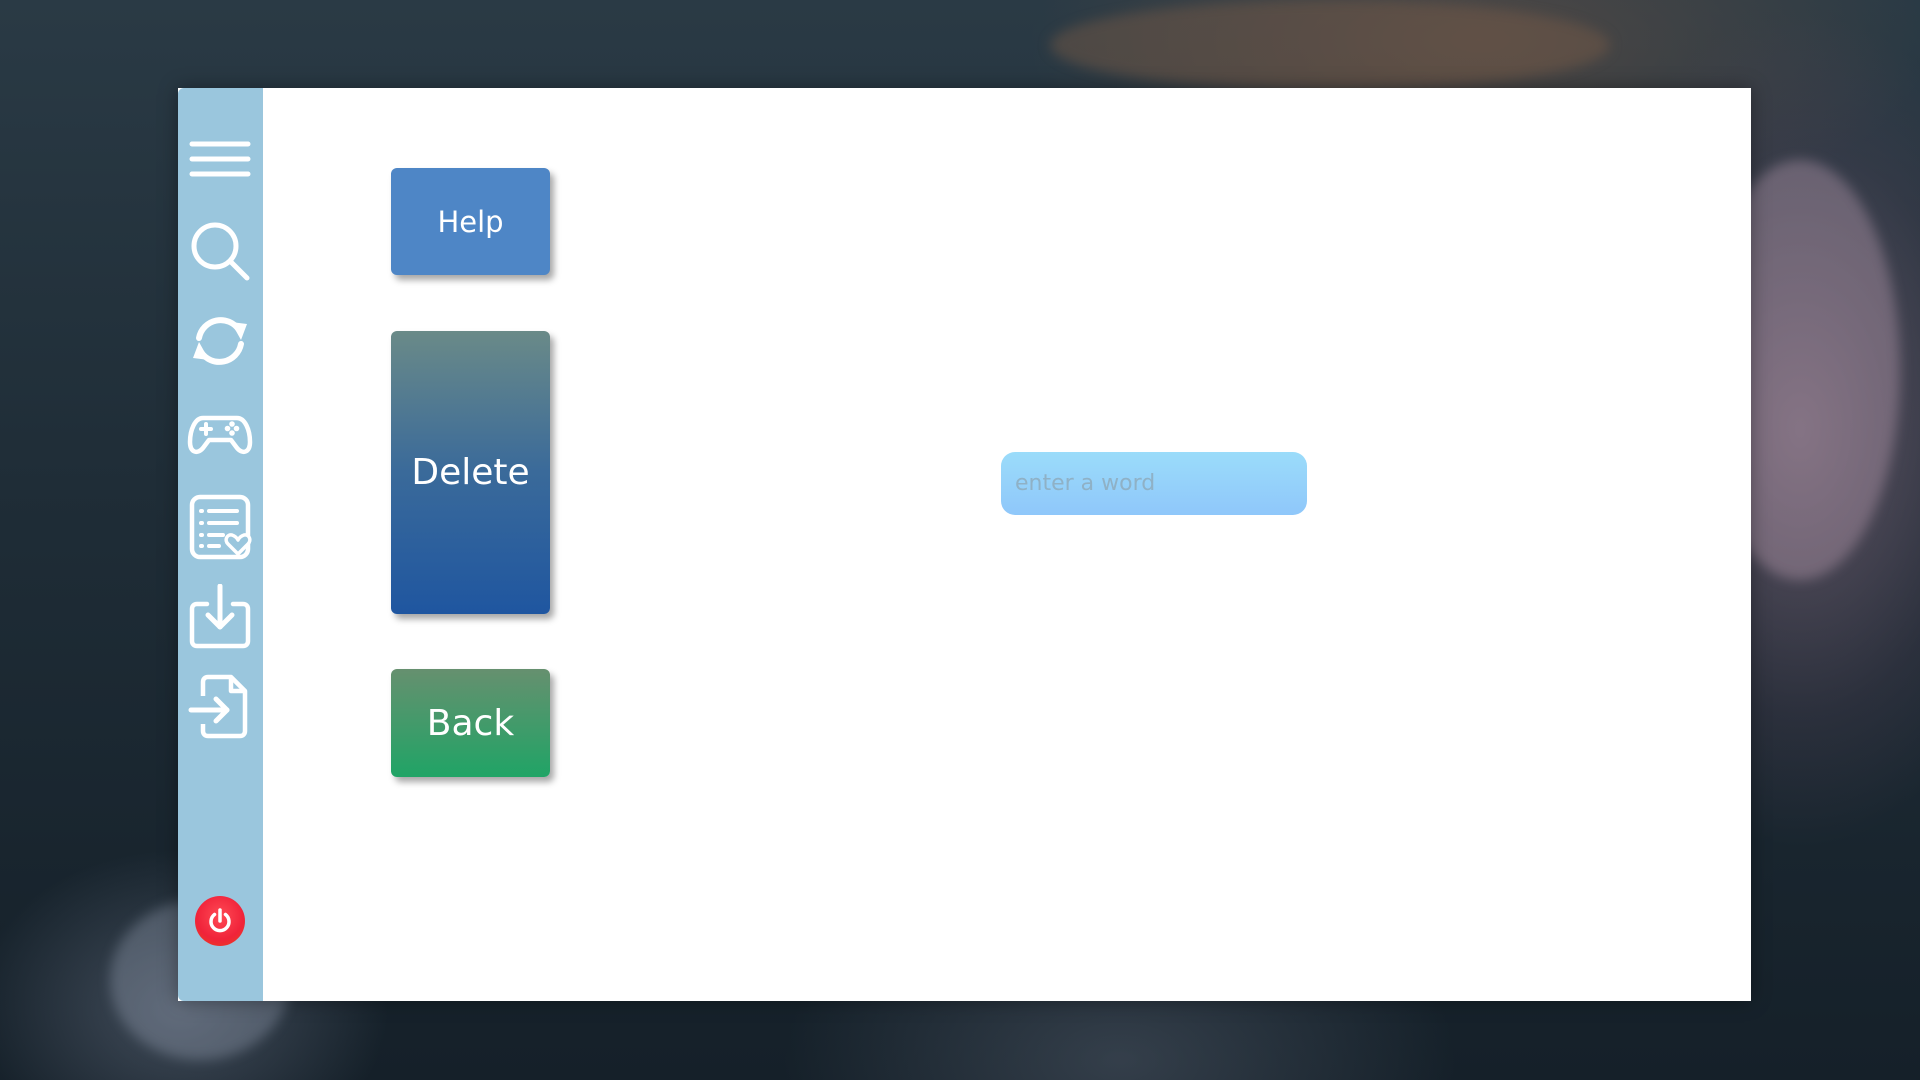 This screenshot has height=1080, width=1920. I want to click on delete-button: Delete, so click(470, 472).